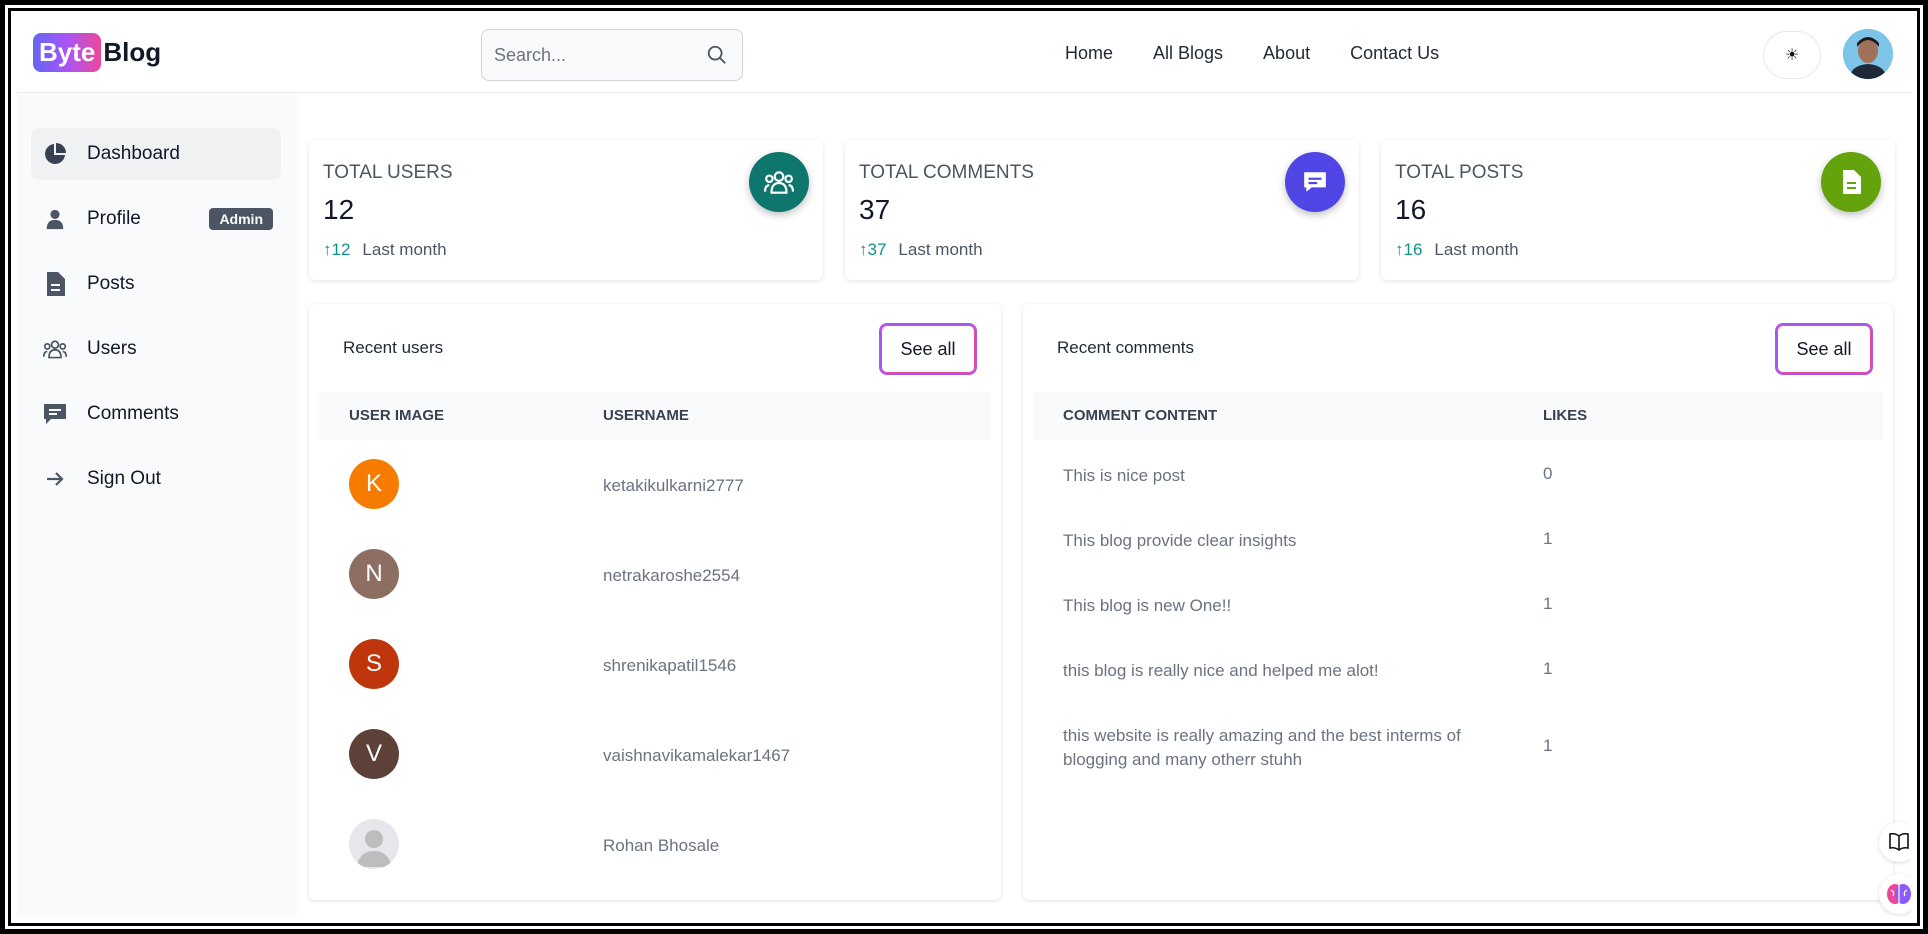  Describe the element at coordinates (55, 154) in the screenshot. I see `pie-chart-icon` at that location.